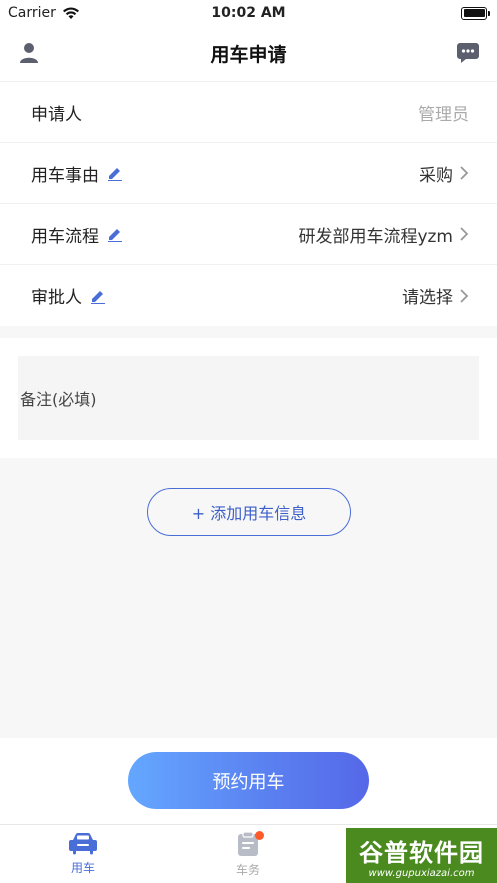  Describe the element at coordinates (56, 298) in the screenshot. I see `approver-label: 审批人` at that location.